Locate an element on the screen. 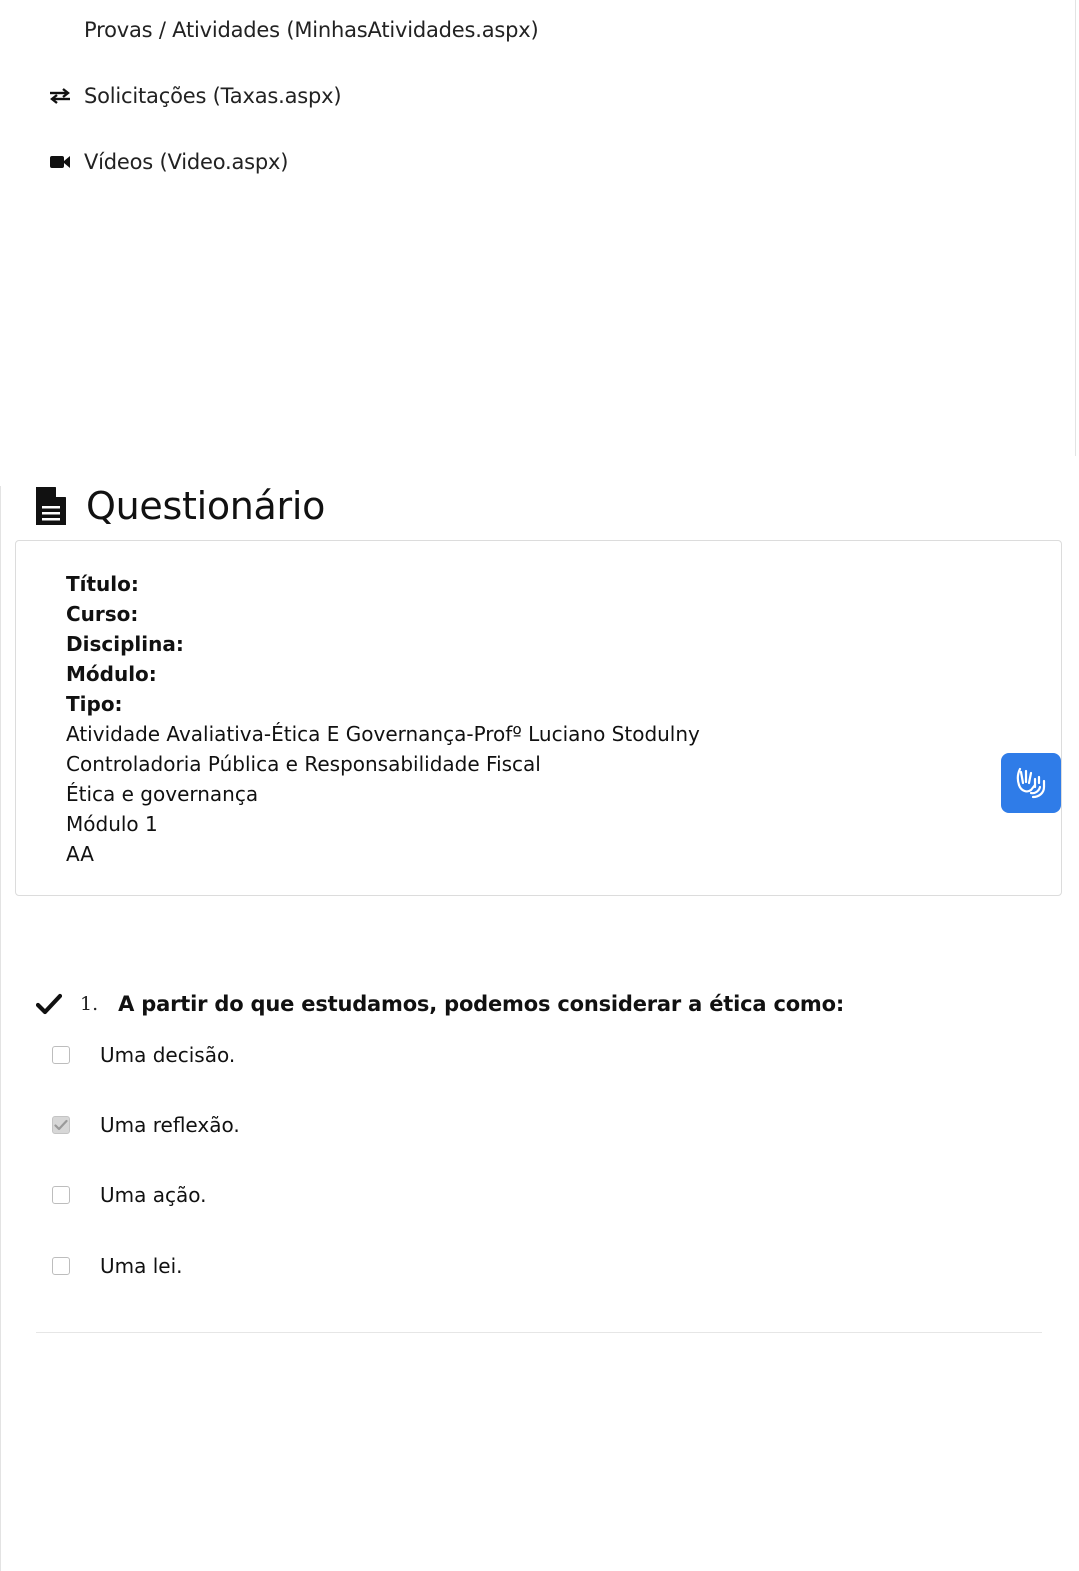 This screenshot has width=1079, height=1571. sign-language-hands-icon is located at coordinates (1031, 783).